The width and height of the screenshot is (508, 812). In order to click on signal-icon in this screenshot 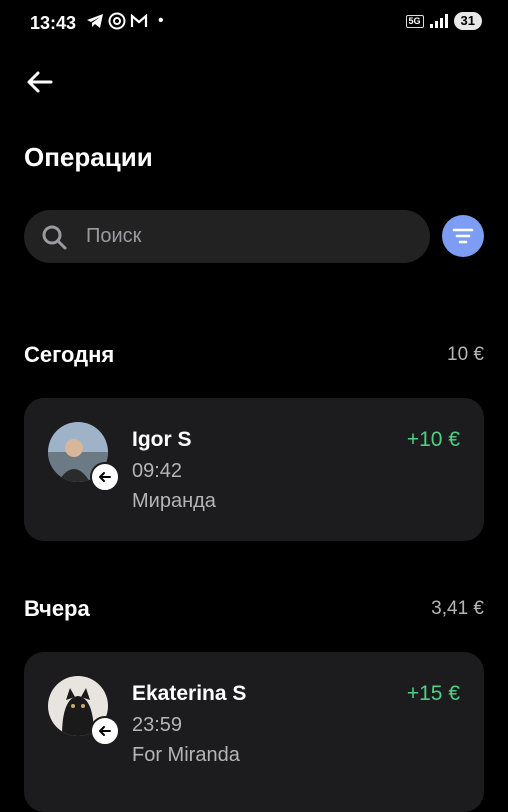, I will do `click(438, 21)`.